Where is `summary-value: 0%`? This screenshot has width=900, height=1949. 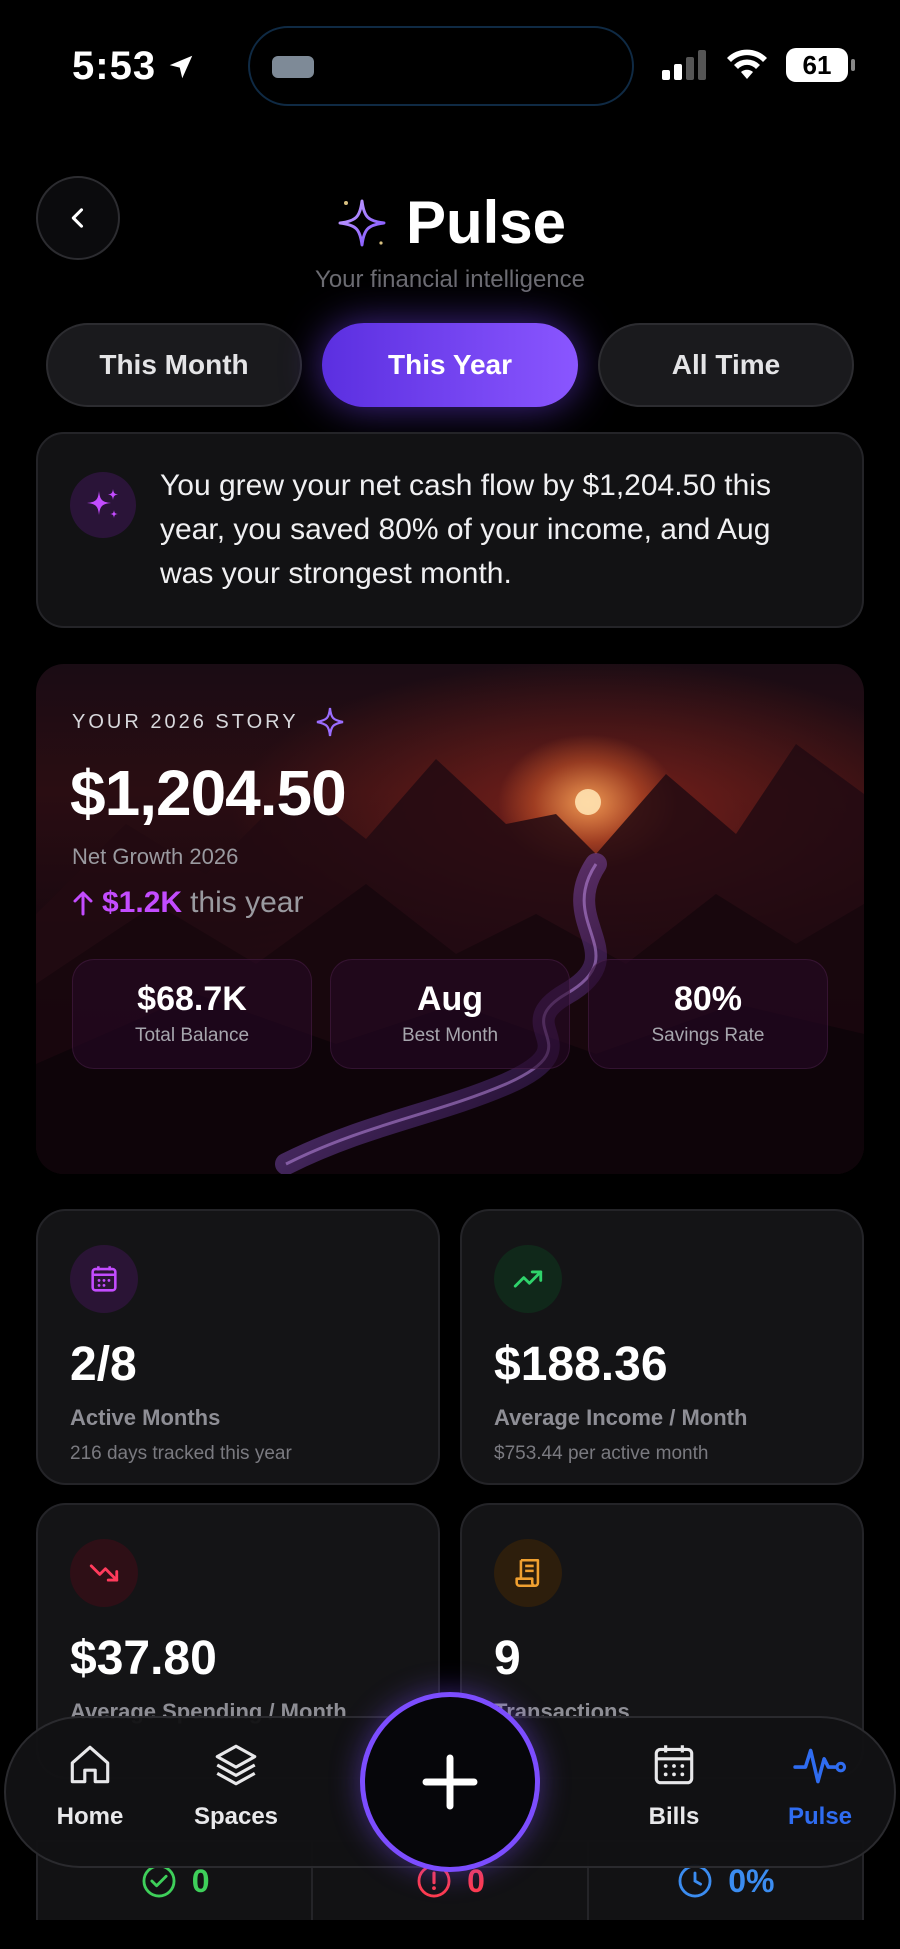
summary-value: 0% is located at coordinates (751, 1880).